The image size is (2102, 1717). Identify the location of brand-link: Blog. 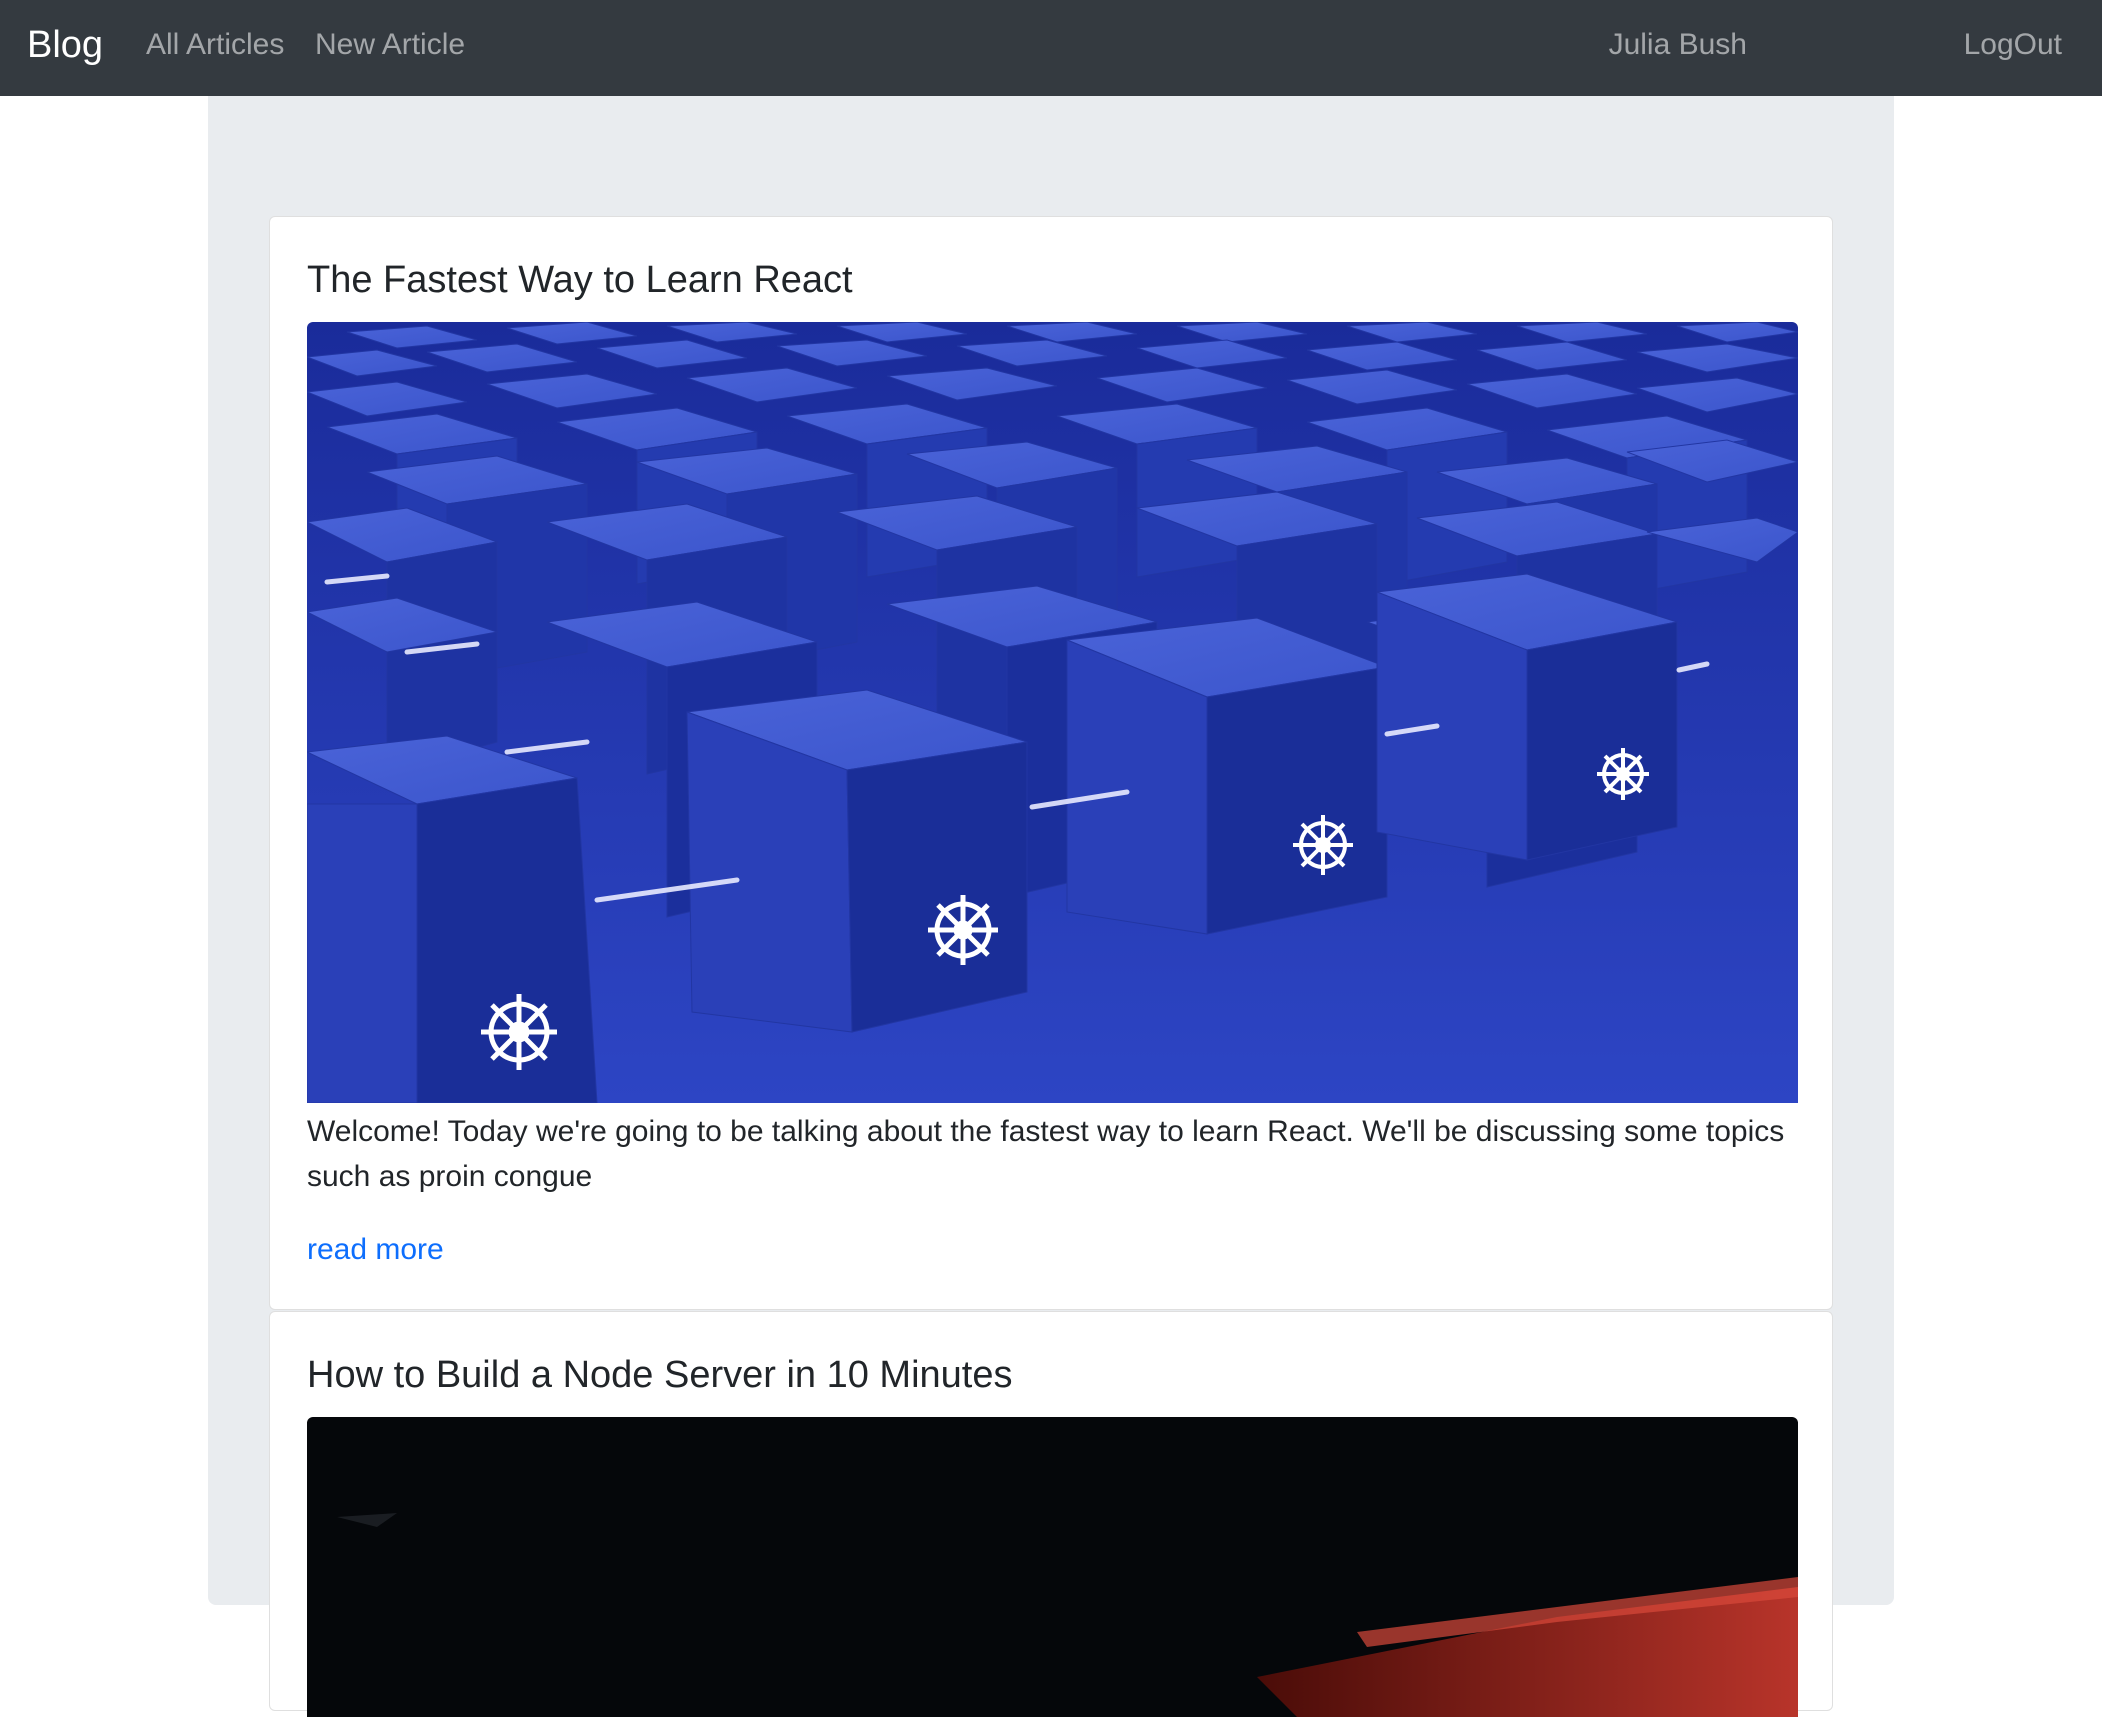
(65, 45).